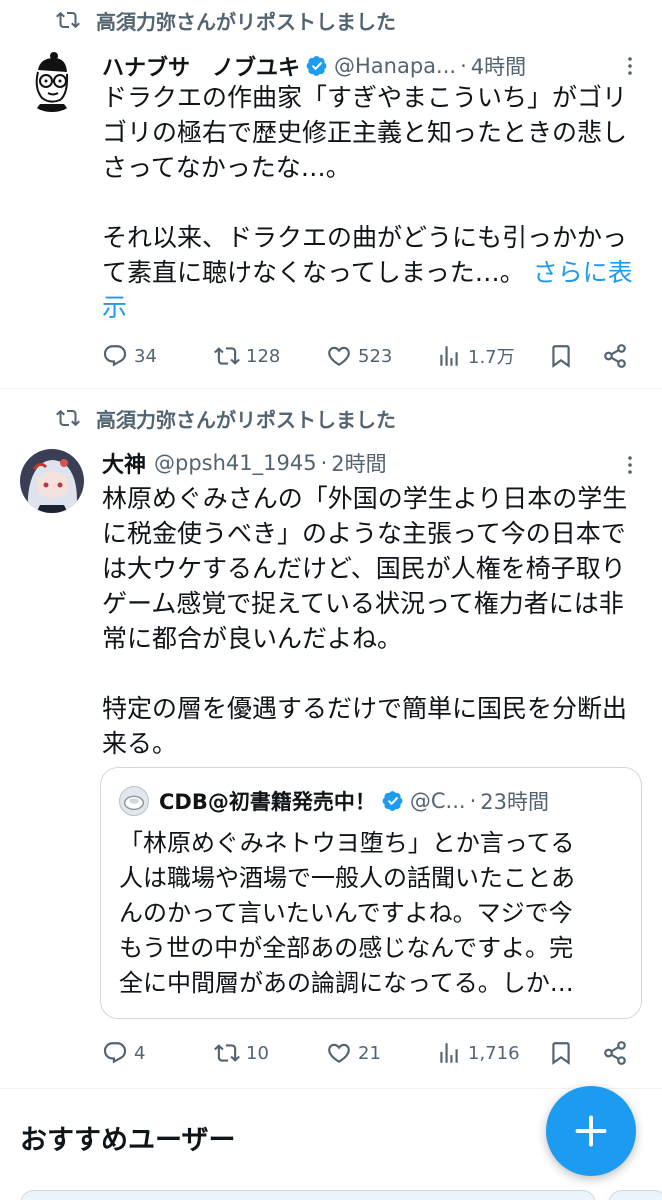  What do you see at coordinates (201, 66) in the screenshot?
I see `author-name: ハナブサ ノブユキ` at bounding box center [201, 66].